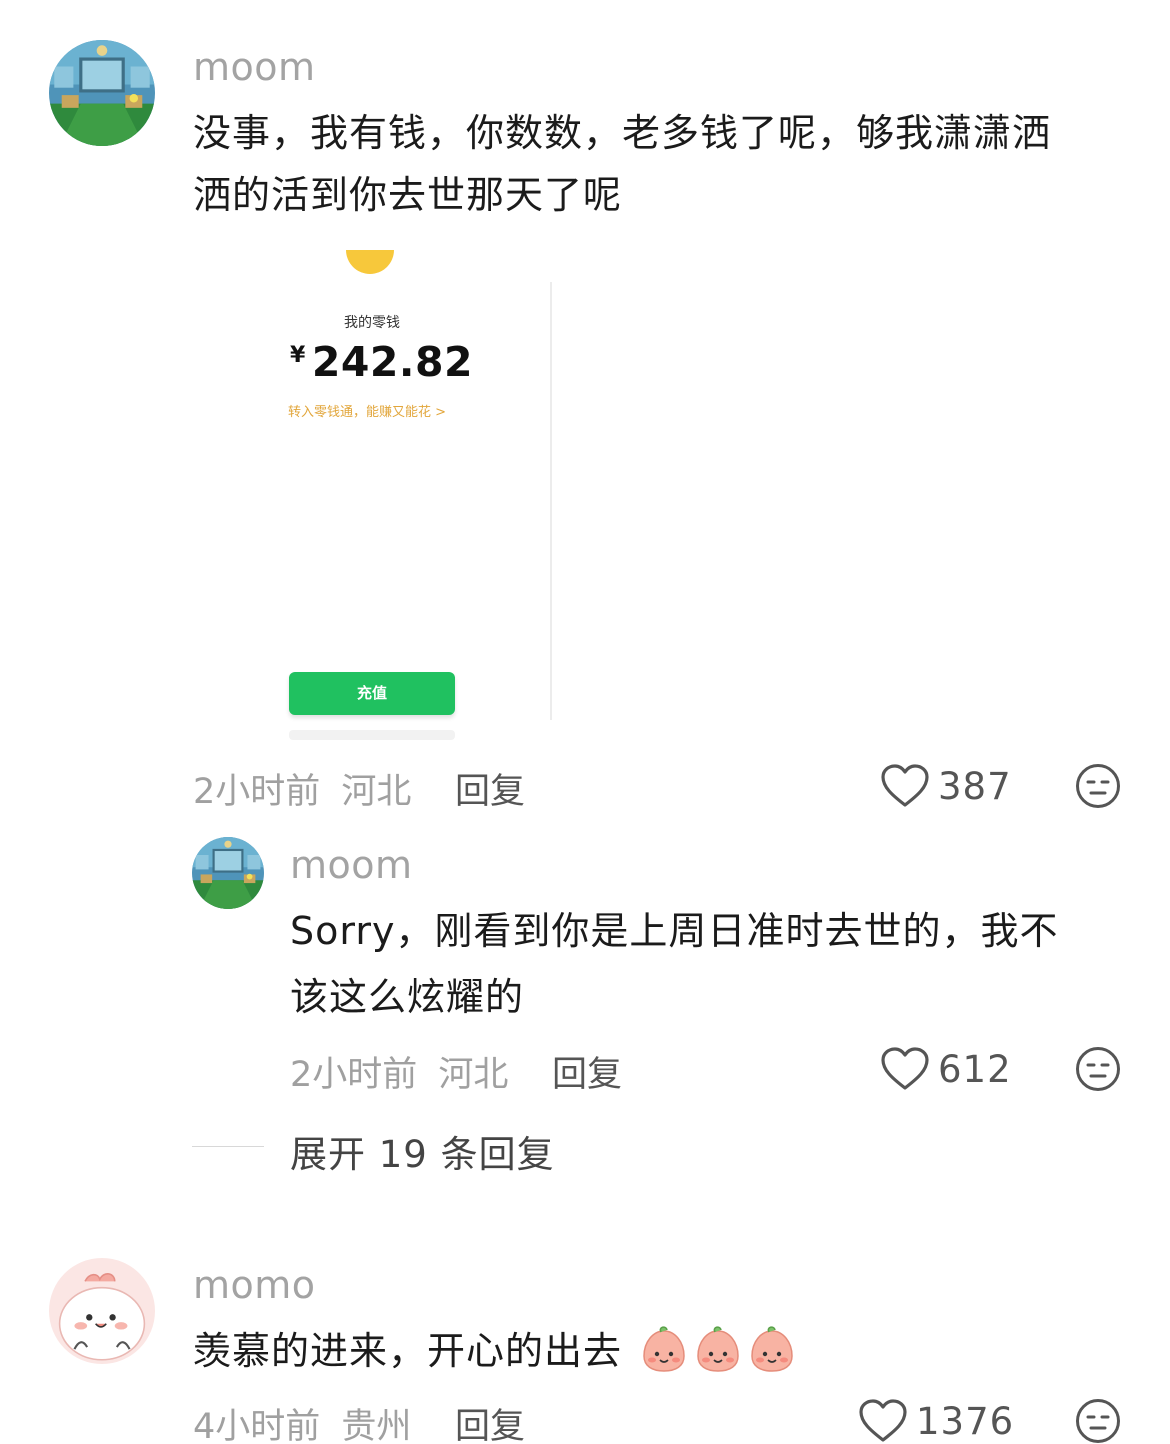 The height and width of the screenshot is (1444, 1170). Describe the element at coordinates (257, 1425) in the screenshot. I see `comment-time: 4小时前` at that location.